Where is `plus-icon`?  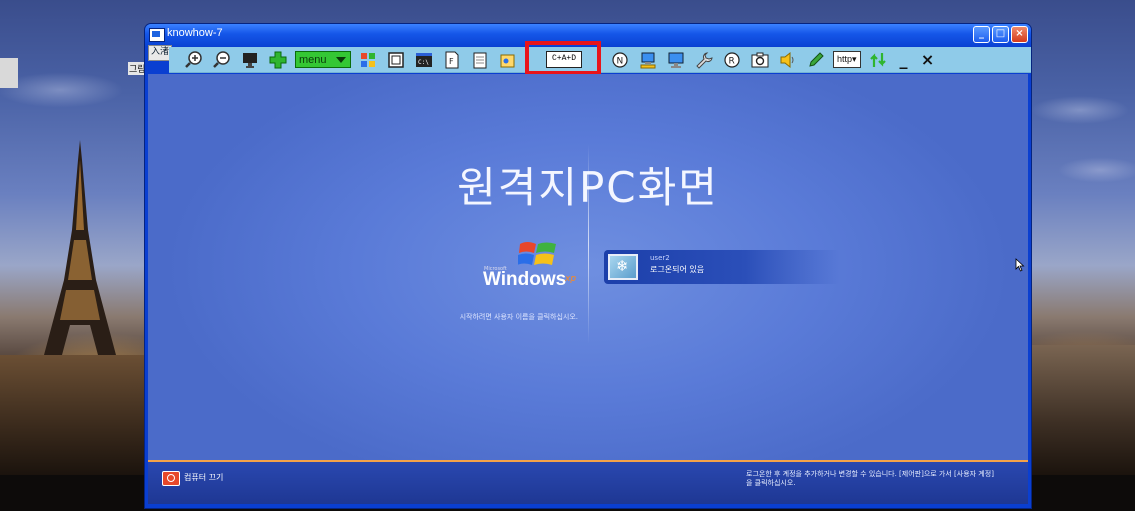
plus-icon is located at coordinates (278, 60).